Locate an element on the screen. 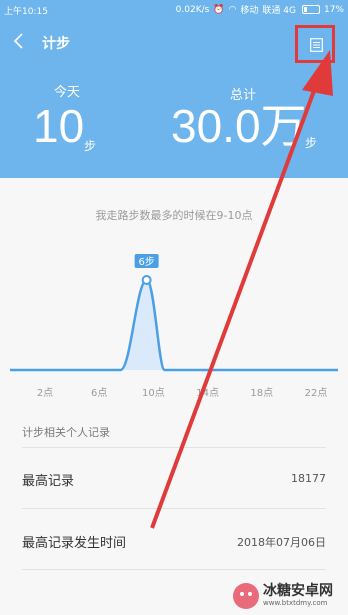 This screenshot has width=348, height=615. status-time: 上午10:15 is located at coordinates (26, 12).